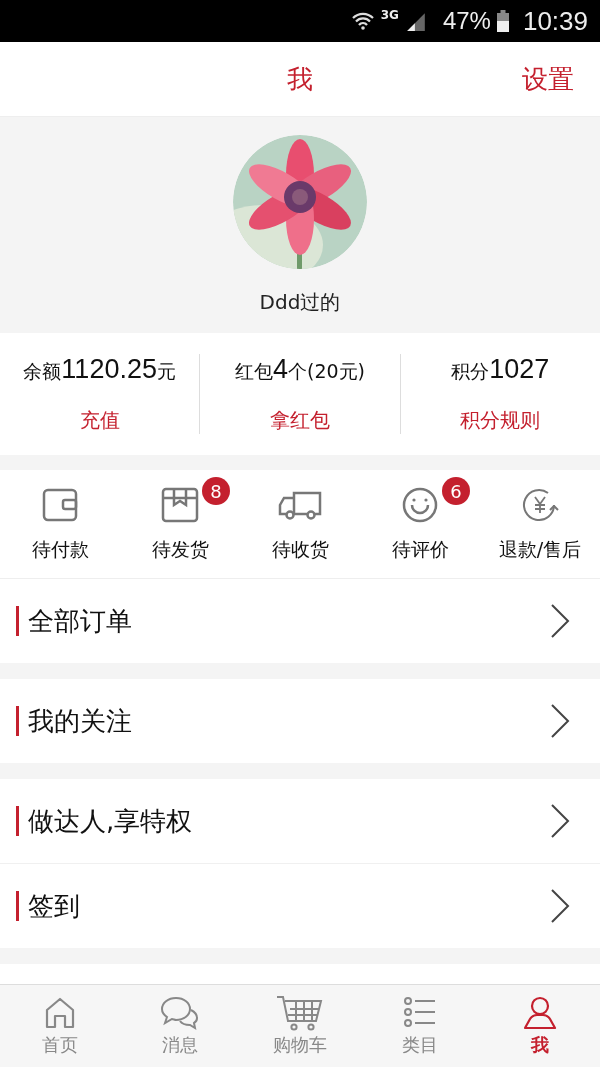  I want to click on wallet-link: 拿红包, so click(300, 420).